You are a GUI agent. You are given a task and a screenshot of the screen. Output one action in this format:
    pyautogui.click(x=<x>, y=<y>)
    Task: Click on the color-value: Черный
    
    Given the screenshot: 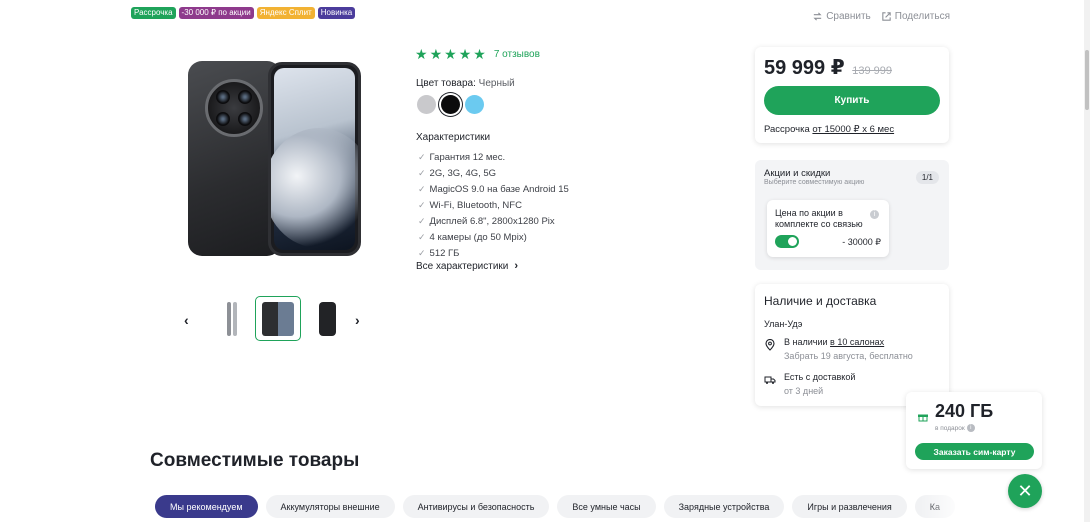 What is the action you would take?
    pyautogui.click(x=496, y=83)
    